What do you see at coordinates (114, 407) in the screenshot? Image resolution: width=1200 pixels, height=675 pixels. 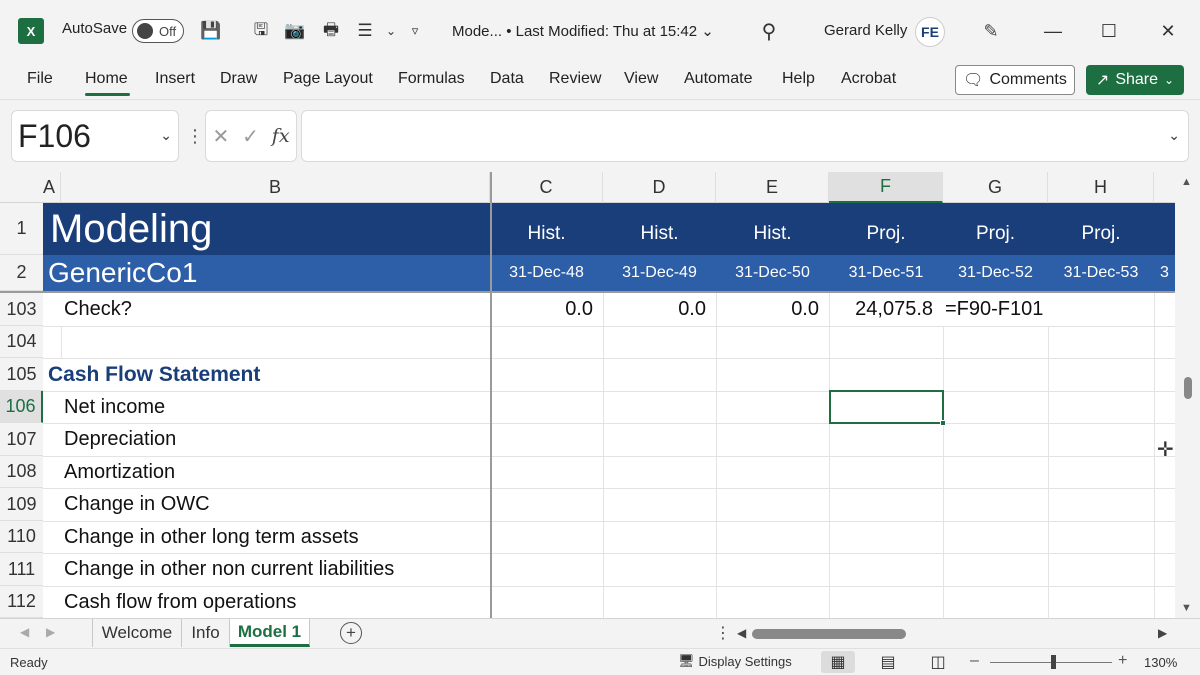 I see `cell-label: Net income` at bounding box center [114, 407].